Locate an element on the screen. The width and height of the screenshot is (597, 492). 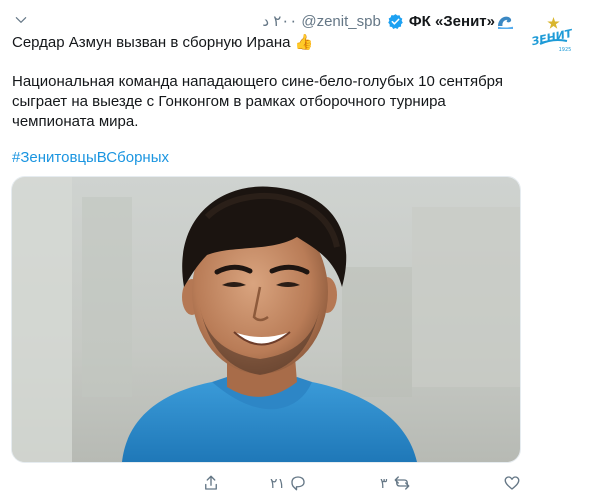
verified-badge-icon is located at coordinates (395, 21).